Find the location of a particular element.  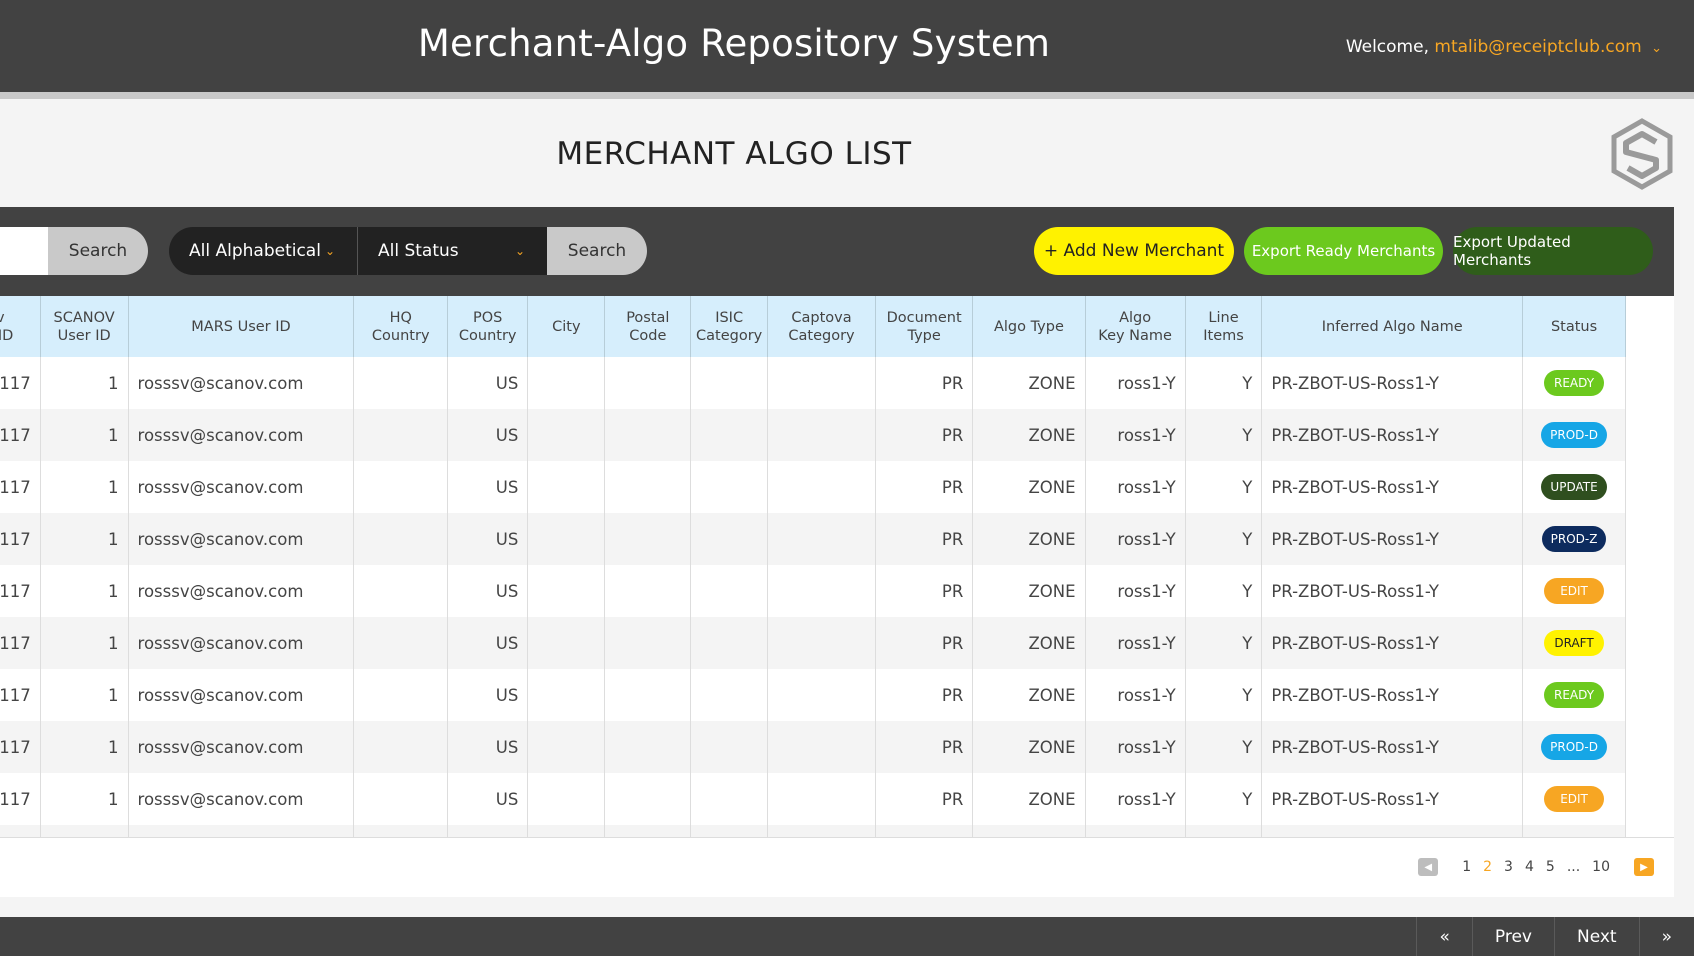

page-number: 3 is located at coordinates (1508, 867).